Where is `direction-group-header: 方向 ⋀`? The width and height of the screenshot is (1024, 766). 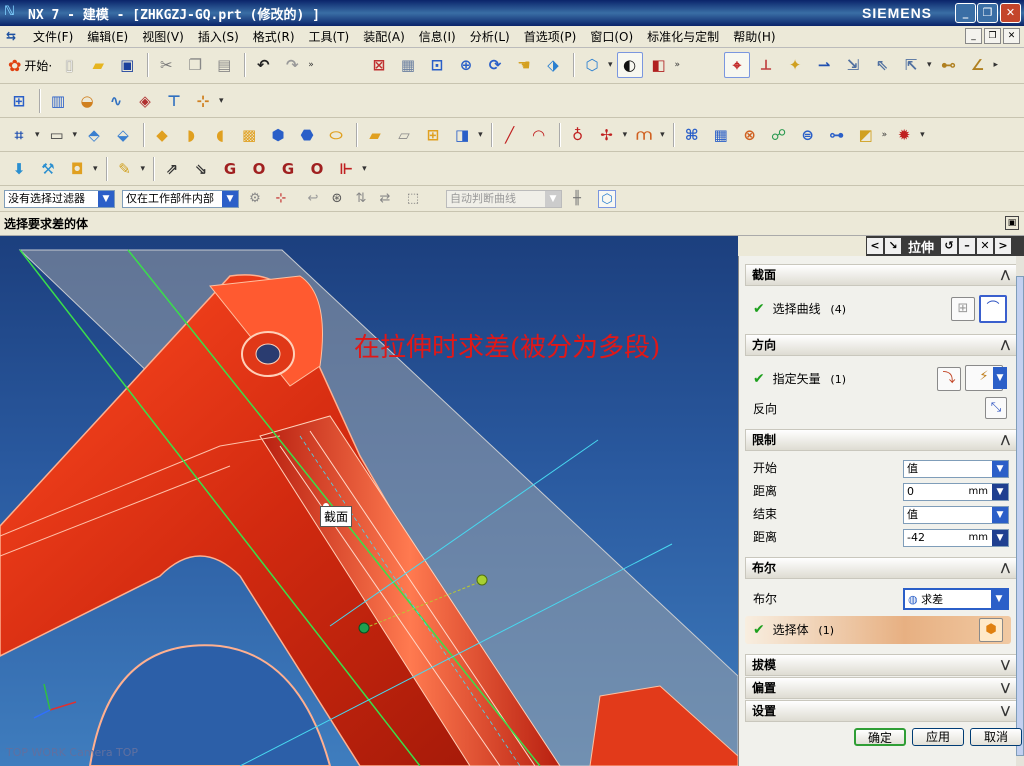
direction-group-header: 方向 ⋀ is located at coordinates (881, 345).